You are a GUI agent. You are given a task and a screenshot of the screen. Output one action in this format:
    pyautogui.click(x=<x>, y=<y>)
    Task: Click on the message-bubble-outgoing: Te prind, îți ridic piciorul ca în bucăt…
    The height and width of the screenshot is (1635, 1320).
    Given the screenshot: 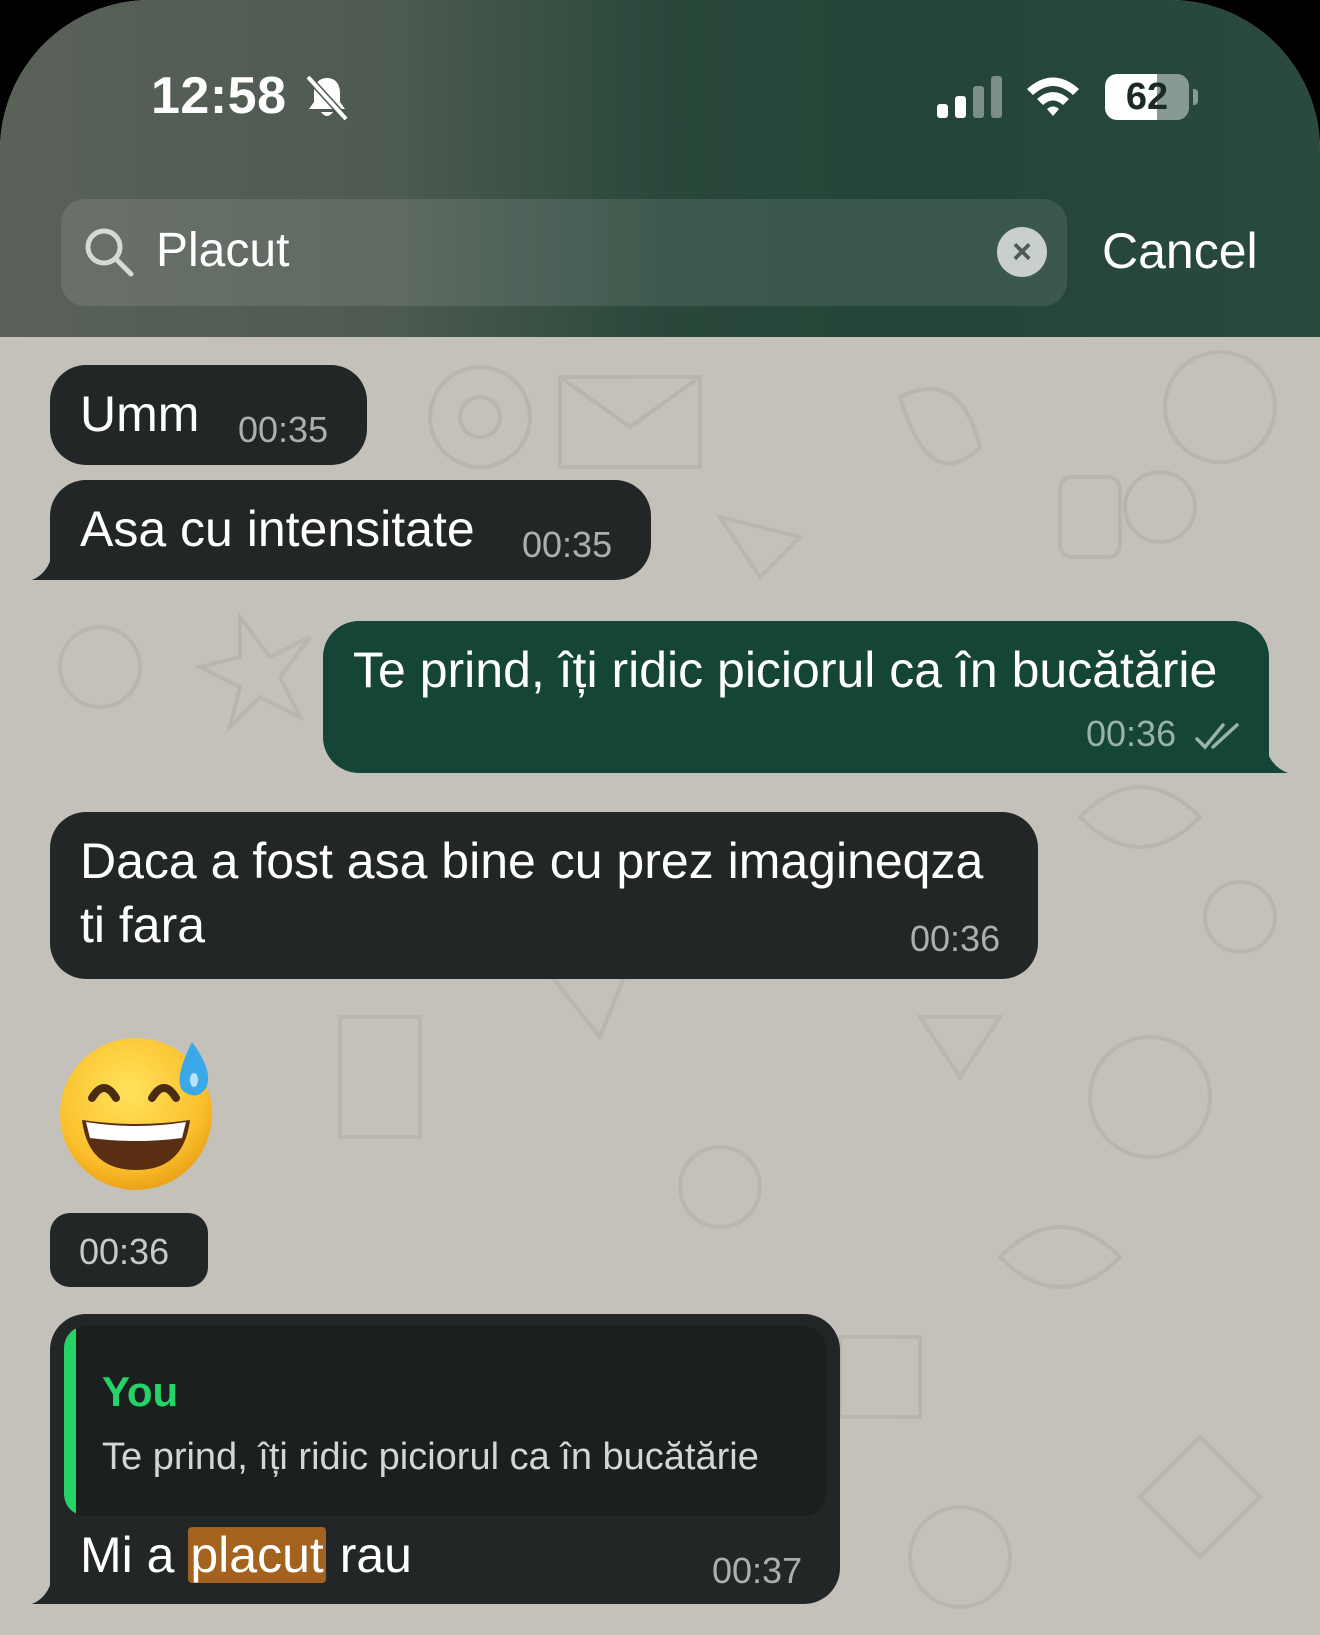 What is the action you would take?
    pyautogui.click(x=796, y=697)
    